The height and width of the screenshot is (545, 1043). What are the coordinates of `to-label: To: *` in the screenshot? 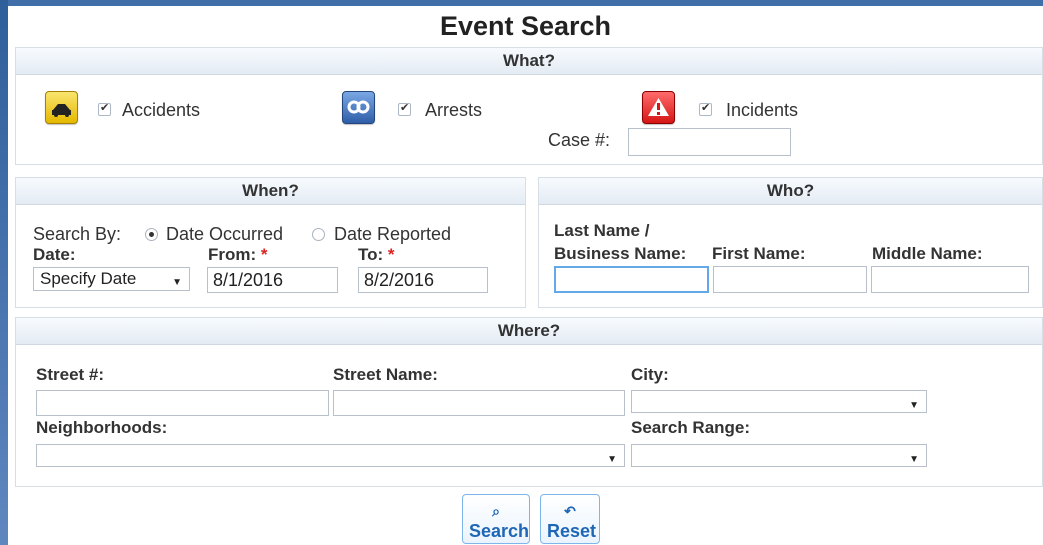 It's located at (376, 255).